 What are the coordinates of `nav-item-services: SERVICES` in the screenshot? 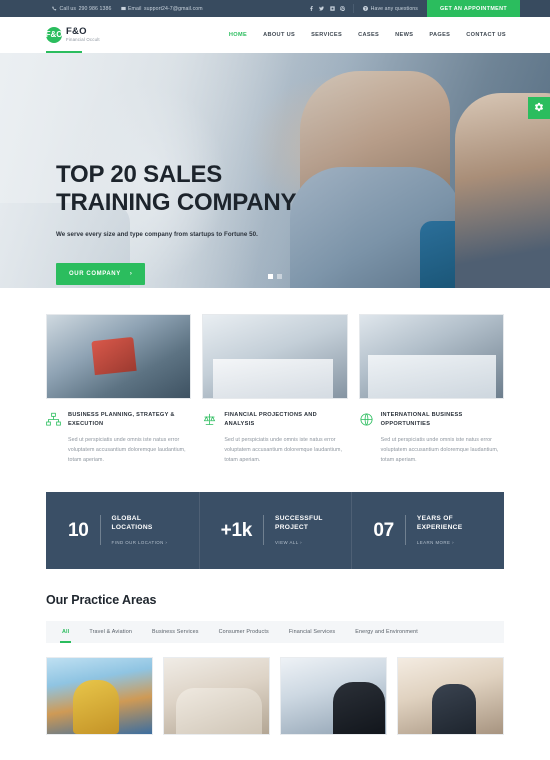 It's located at (326, 35).